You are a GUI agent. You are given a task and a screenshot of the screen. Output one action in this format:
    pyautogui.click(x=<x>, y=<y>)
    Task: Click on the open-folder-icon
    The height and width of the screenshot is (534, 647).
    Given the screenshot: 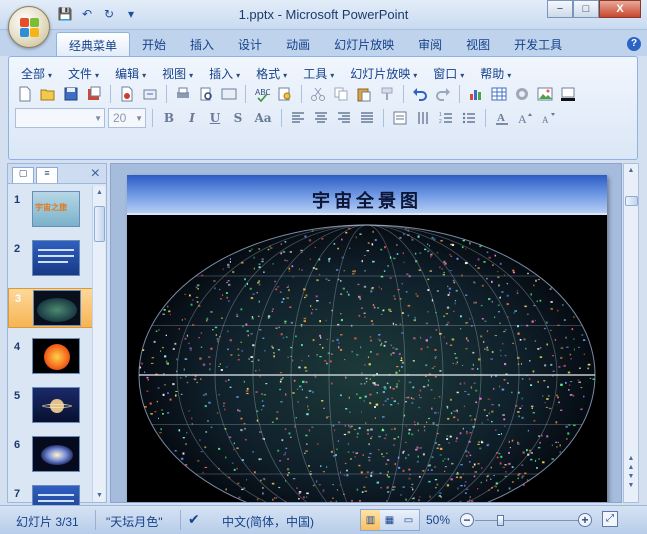 What is the action you would take?
    pyautogui.click(x=48, y=94)
    